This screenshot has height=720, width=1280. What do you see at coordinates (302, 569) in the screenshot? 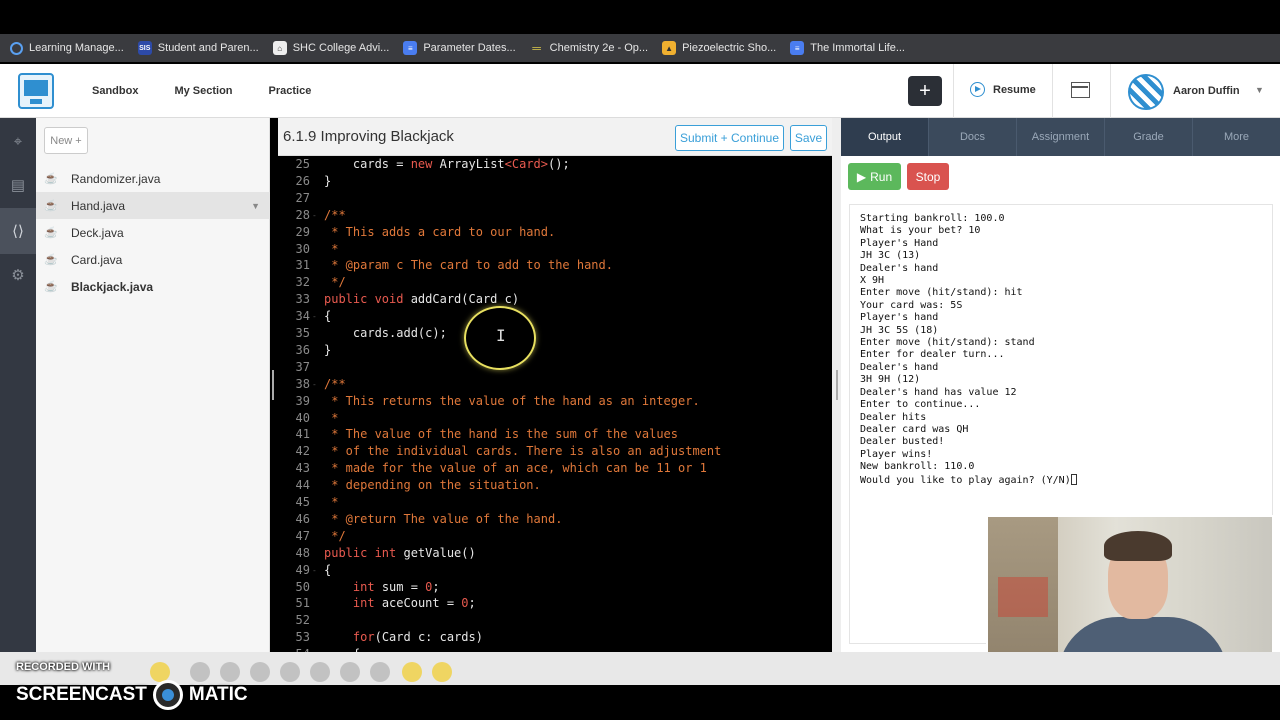
I see `line-number: 49` at bounding box center [302, 569].